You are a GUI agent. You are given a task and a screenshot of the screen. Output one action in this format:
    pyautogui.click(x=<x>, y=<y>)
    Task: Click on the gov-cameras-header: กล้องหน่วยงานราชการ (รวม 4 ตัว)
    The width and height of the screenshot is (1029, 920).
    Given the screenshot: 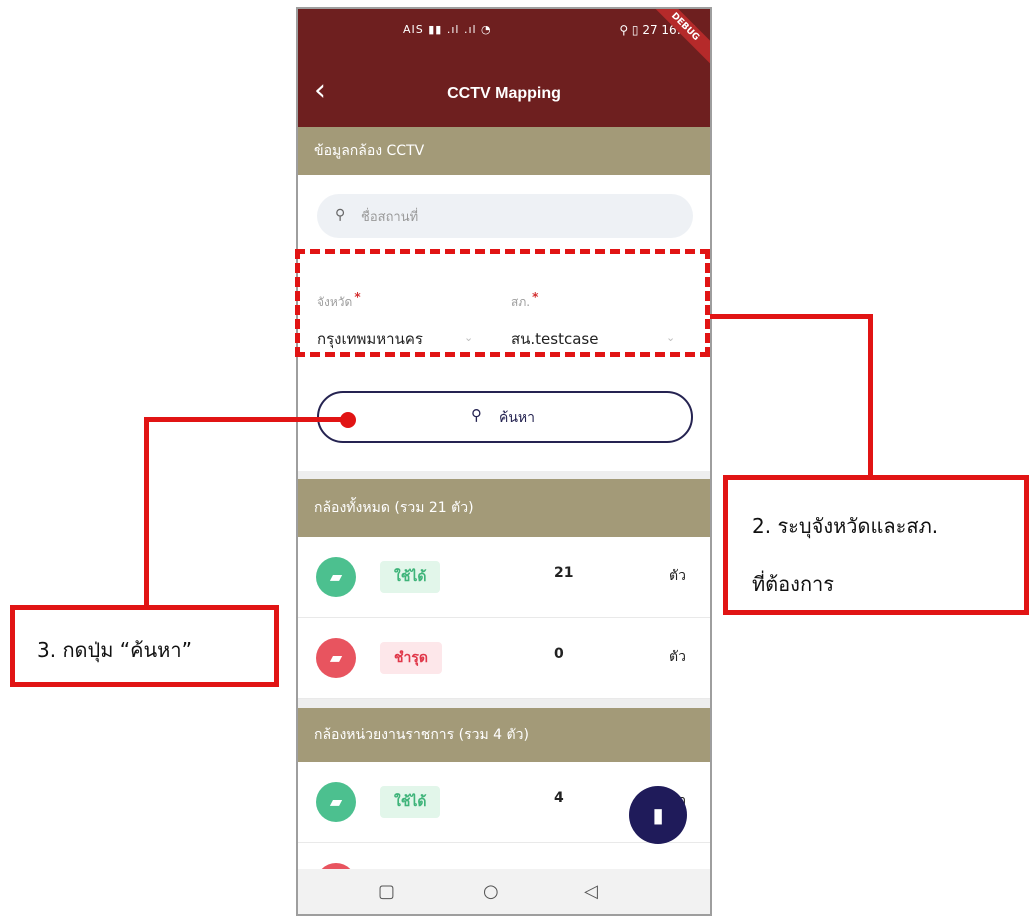 What is the action you would take?
    pyautogui.click(x=504, y=735)
    